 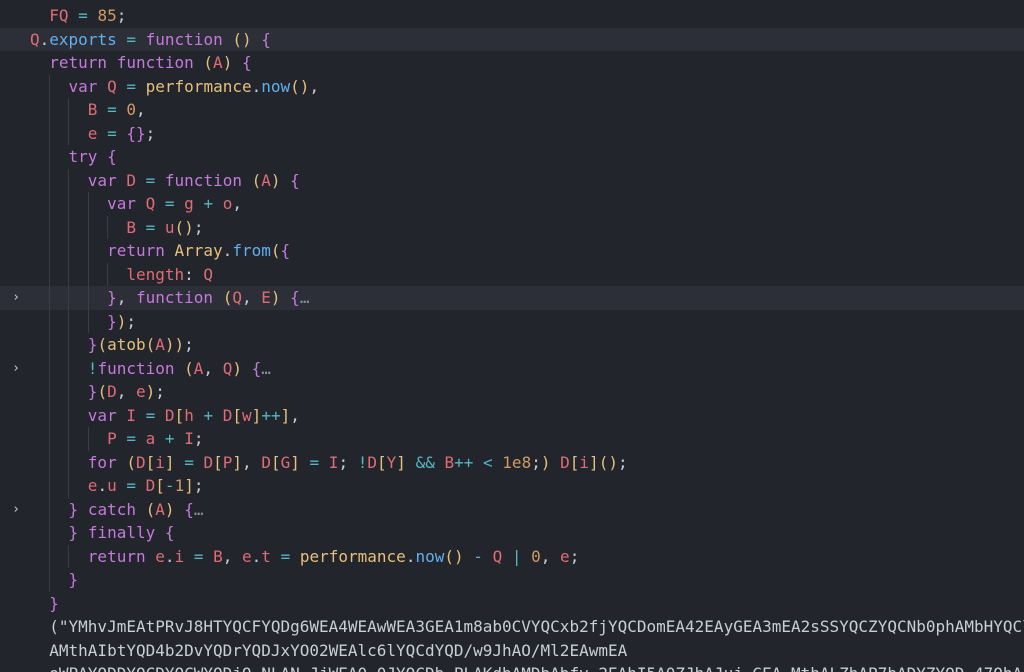 What do you see at coordinates (121, 133) in the screenshot?
I see `code-text: e = {};` at bounding box center [121, 133].